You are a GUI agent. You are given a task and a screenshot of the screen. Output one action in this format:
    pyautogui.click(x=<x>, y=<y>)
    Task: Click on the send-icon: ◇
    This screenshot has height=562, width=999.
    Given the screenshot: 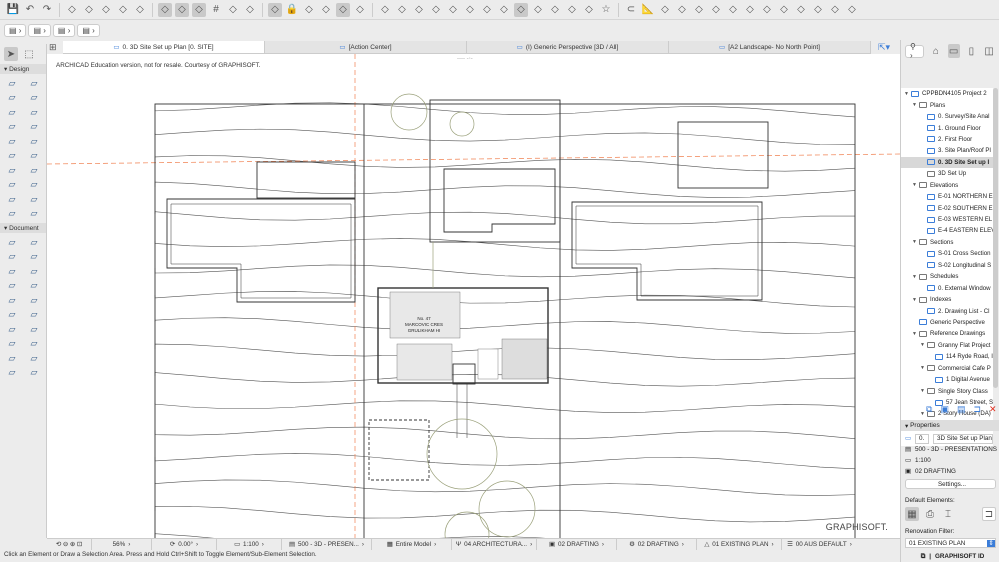 What is the action you would take?
    pyautogui.click(x=767, y=10)
    